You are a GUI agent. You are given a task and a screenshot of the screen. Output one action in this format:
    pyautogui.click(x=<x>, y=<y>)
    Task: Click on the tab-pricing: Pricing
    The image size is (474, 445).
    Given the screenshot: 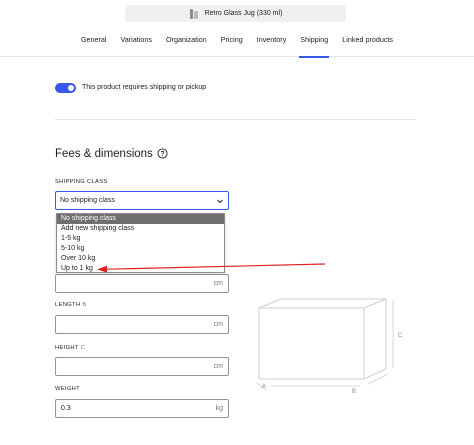 What is the action you would take?
    pyautogui.click(x=232, y=43)
    